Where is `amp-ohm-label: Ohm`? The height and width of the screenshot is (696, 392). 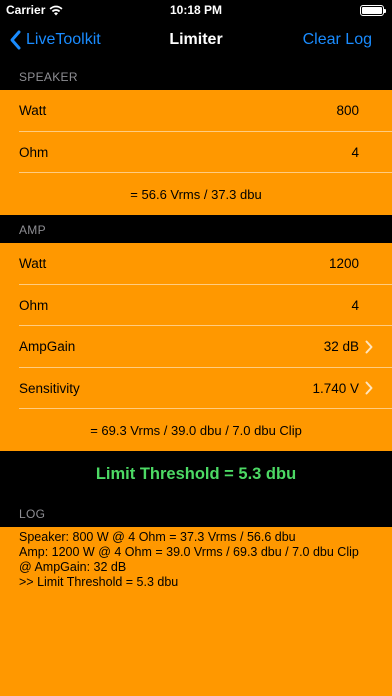 amp-ohm-label: Ohm is located at coordinates (34, 305).